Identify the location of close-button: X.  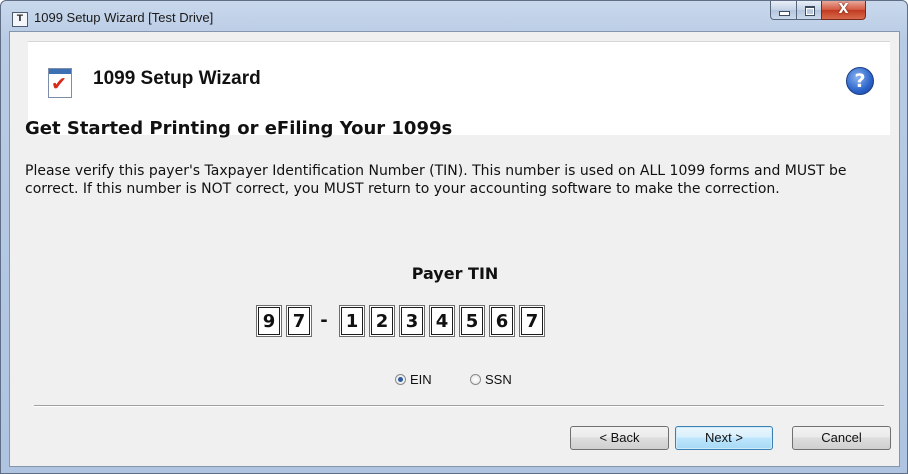
(843, 10).